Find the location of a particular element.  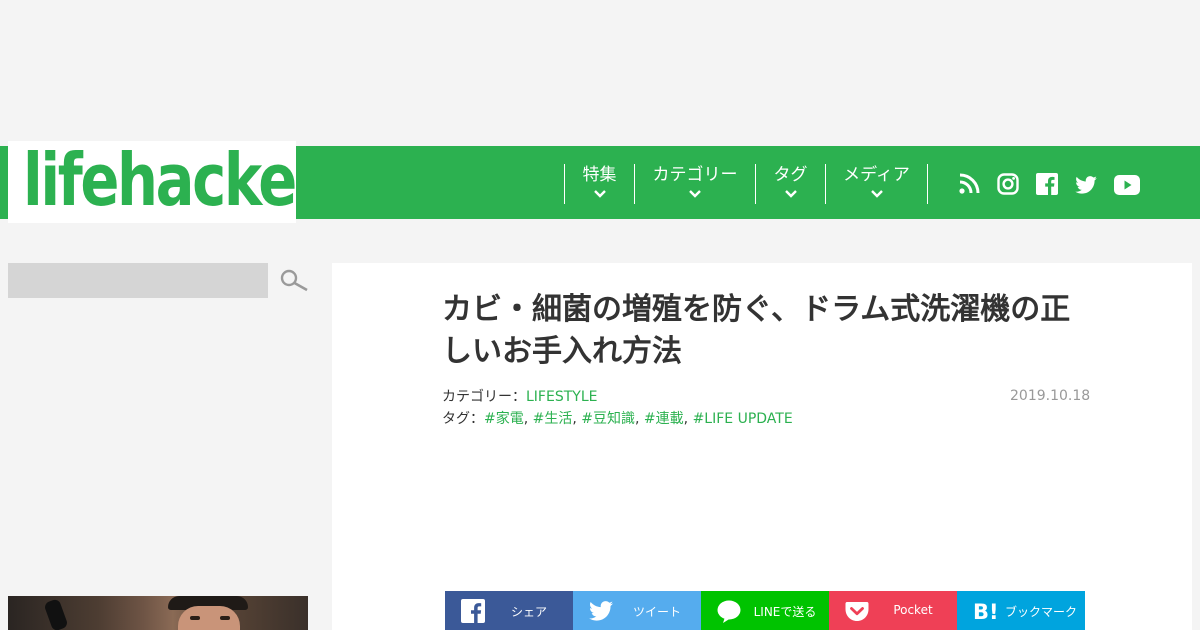

share-twitter-button: ツイート is located at coordinates (637, 610).